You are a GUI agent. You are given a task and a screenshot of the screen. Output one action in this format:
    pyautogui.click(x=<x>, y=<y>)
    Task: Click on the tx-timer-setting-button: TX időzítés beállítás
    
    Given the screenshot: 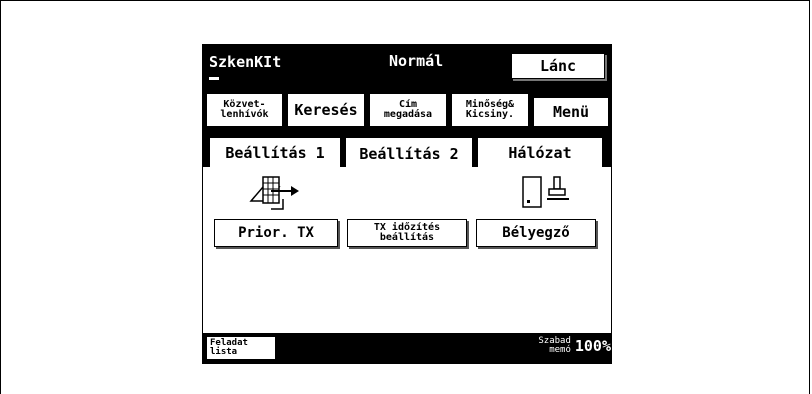 What is the action you would take?
    pyautogui.click(x=407, y=233)
    